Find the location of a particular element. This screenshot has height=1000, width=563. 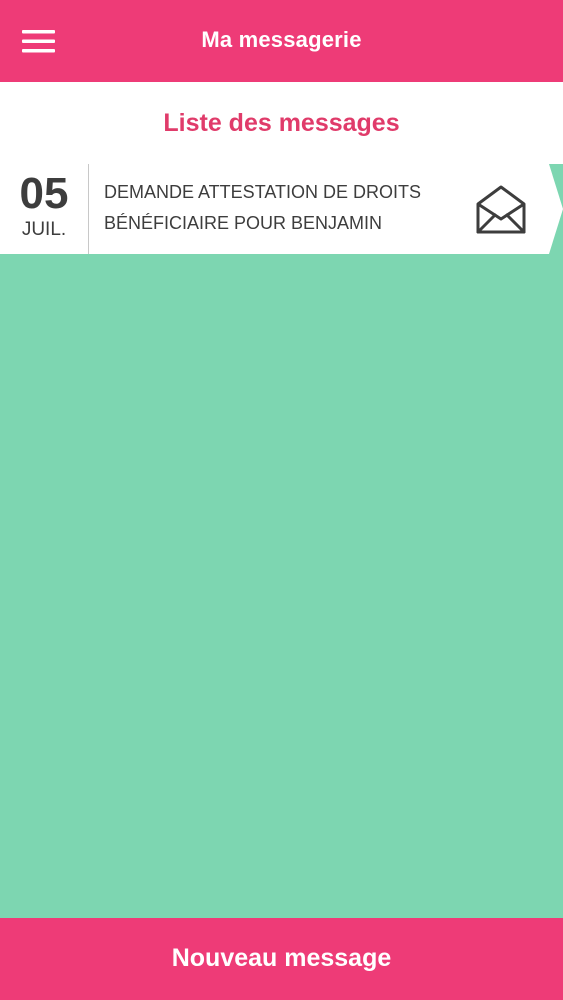

date-divider is located at coordinates (88, 209).